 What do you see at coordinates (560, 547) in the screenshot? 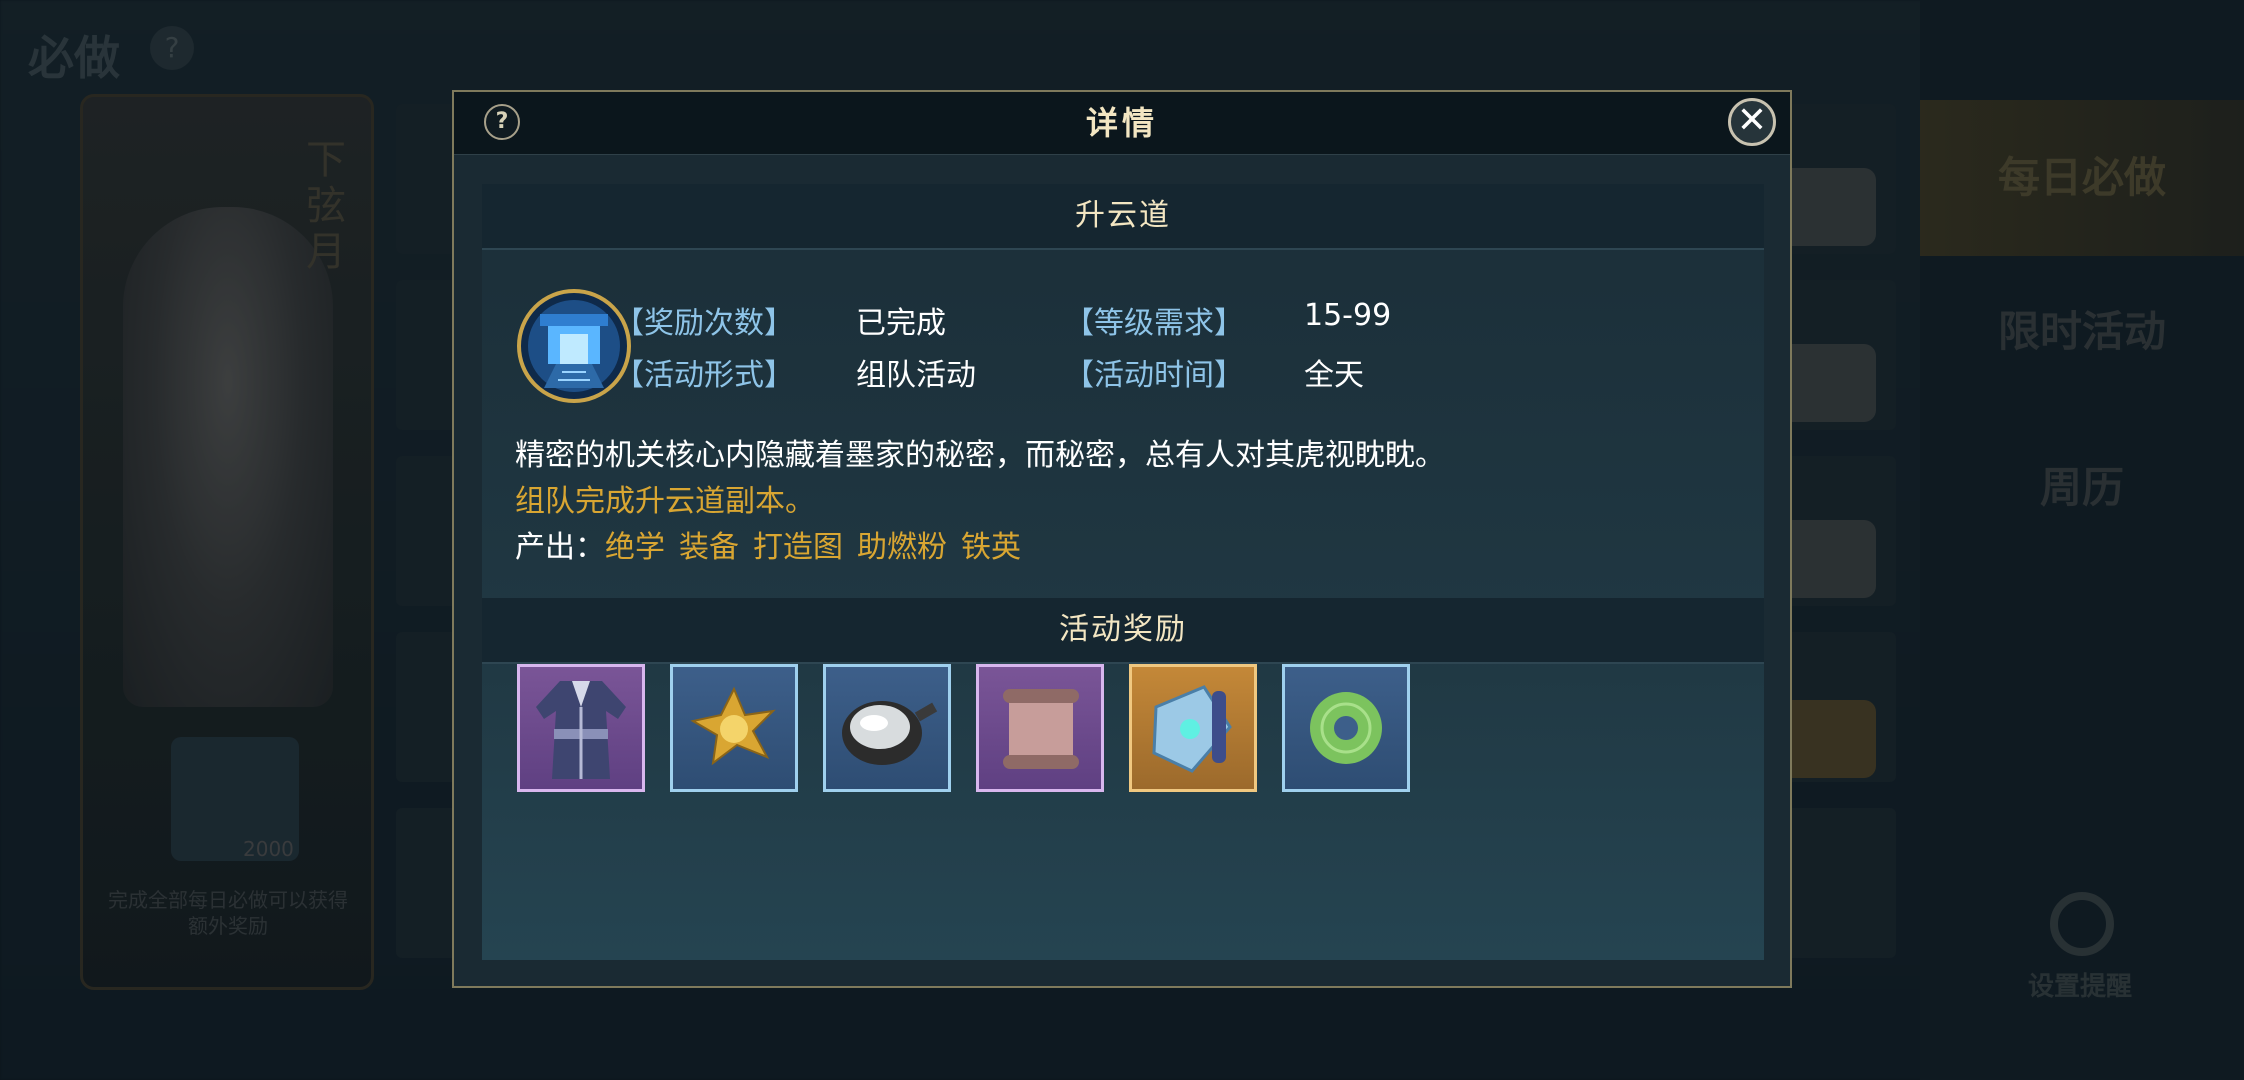
I see `output-label: 产出：` at bounding box center [560, 547].